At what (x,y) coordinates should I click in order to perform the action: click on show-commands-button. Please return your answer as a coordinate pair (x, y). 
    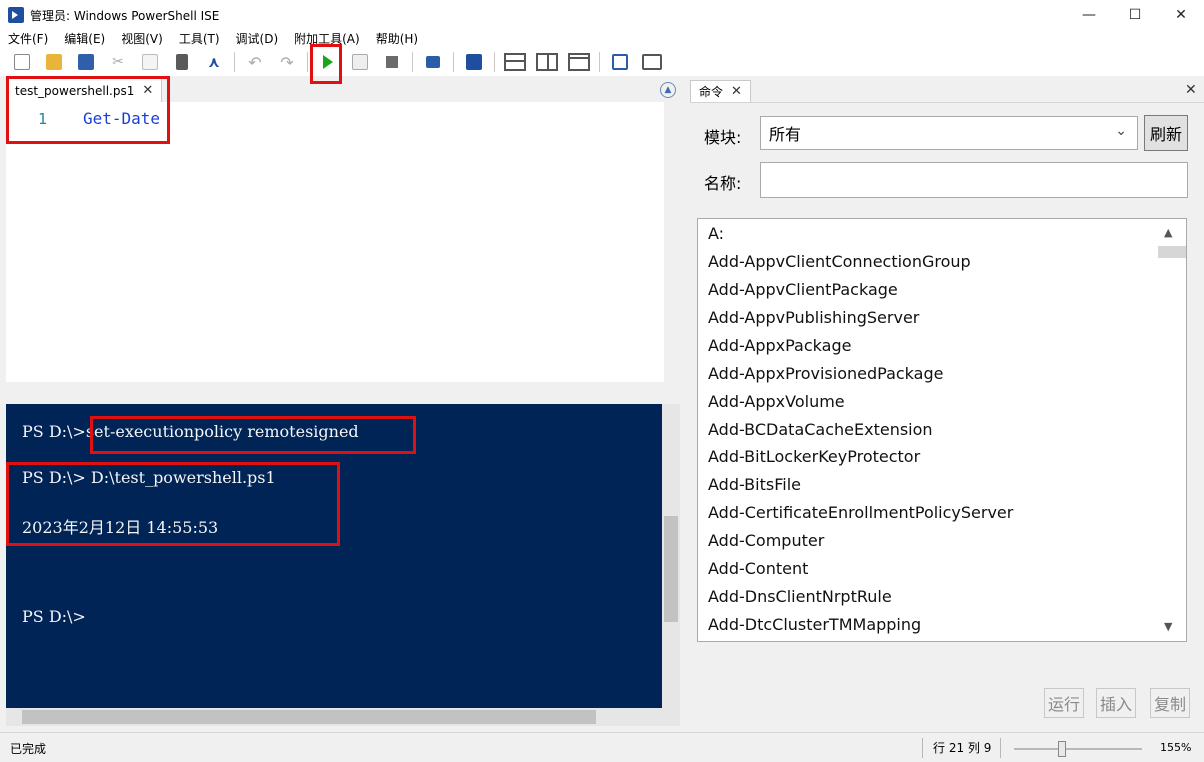
    Looking at the image, I should click on (652, 62).